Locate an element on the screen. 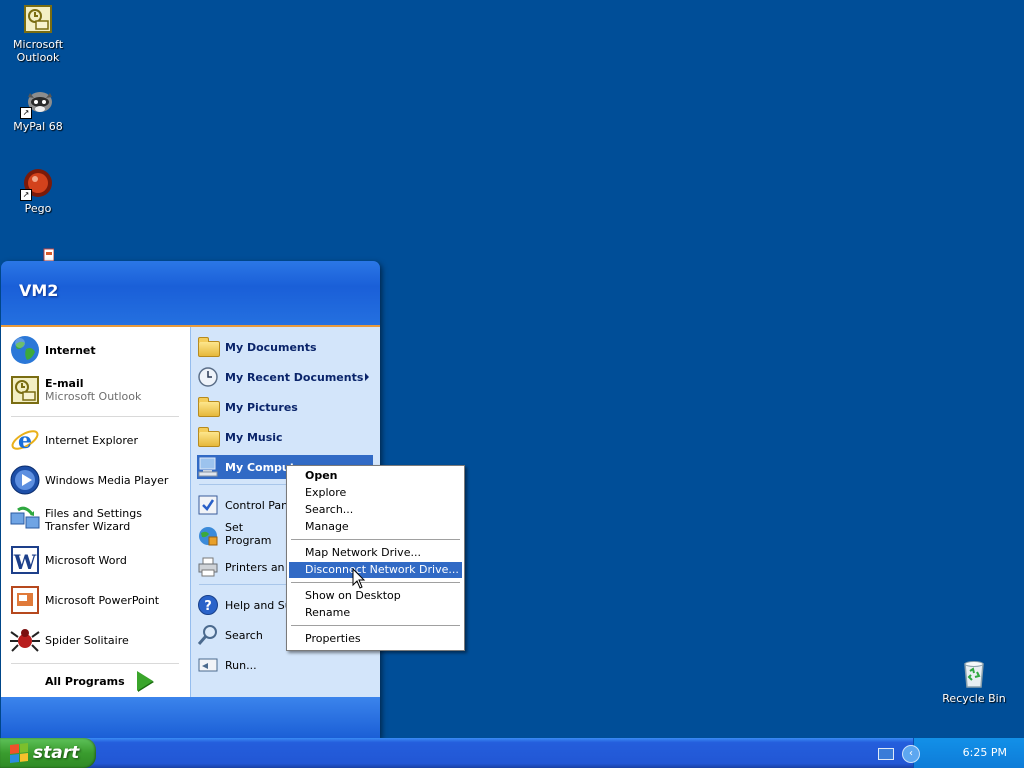  green-arrow-icon is located at coordinates (144, 681).